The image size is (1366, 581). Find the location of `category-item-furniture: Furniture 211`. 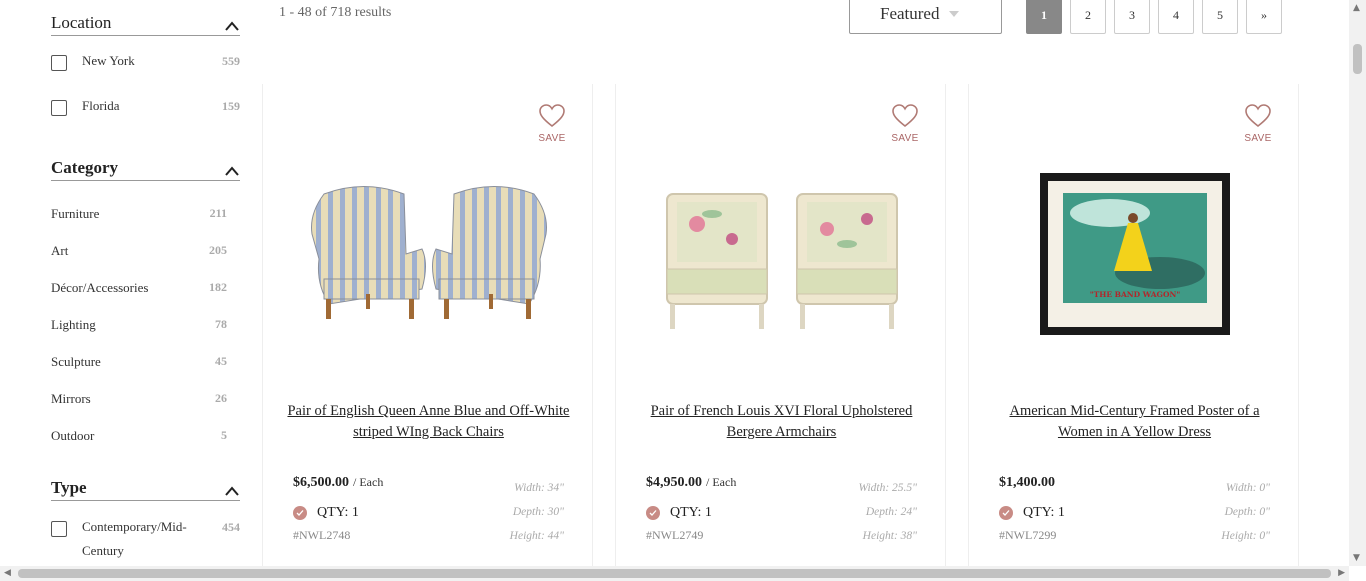

category-item-furniture: Furniture 211 is located at coordinates (139, 214).